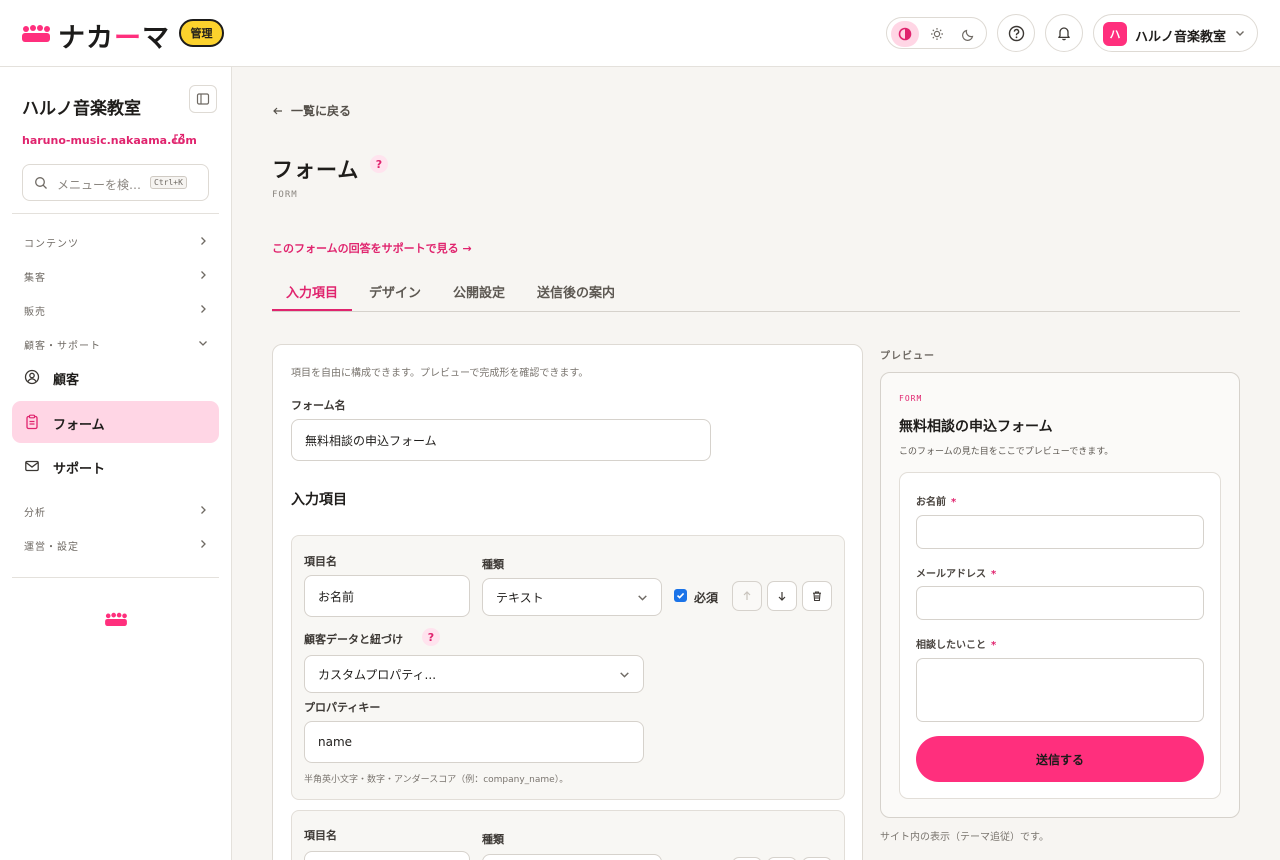 Image resolution: width=1280 pixels, height=860 pixels. I want to click on theme-dark-button, so click(969, 34).